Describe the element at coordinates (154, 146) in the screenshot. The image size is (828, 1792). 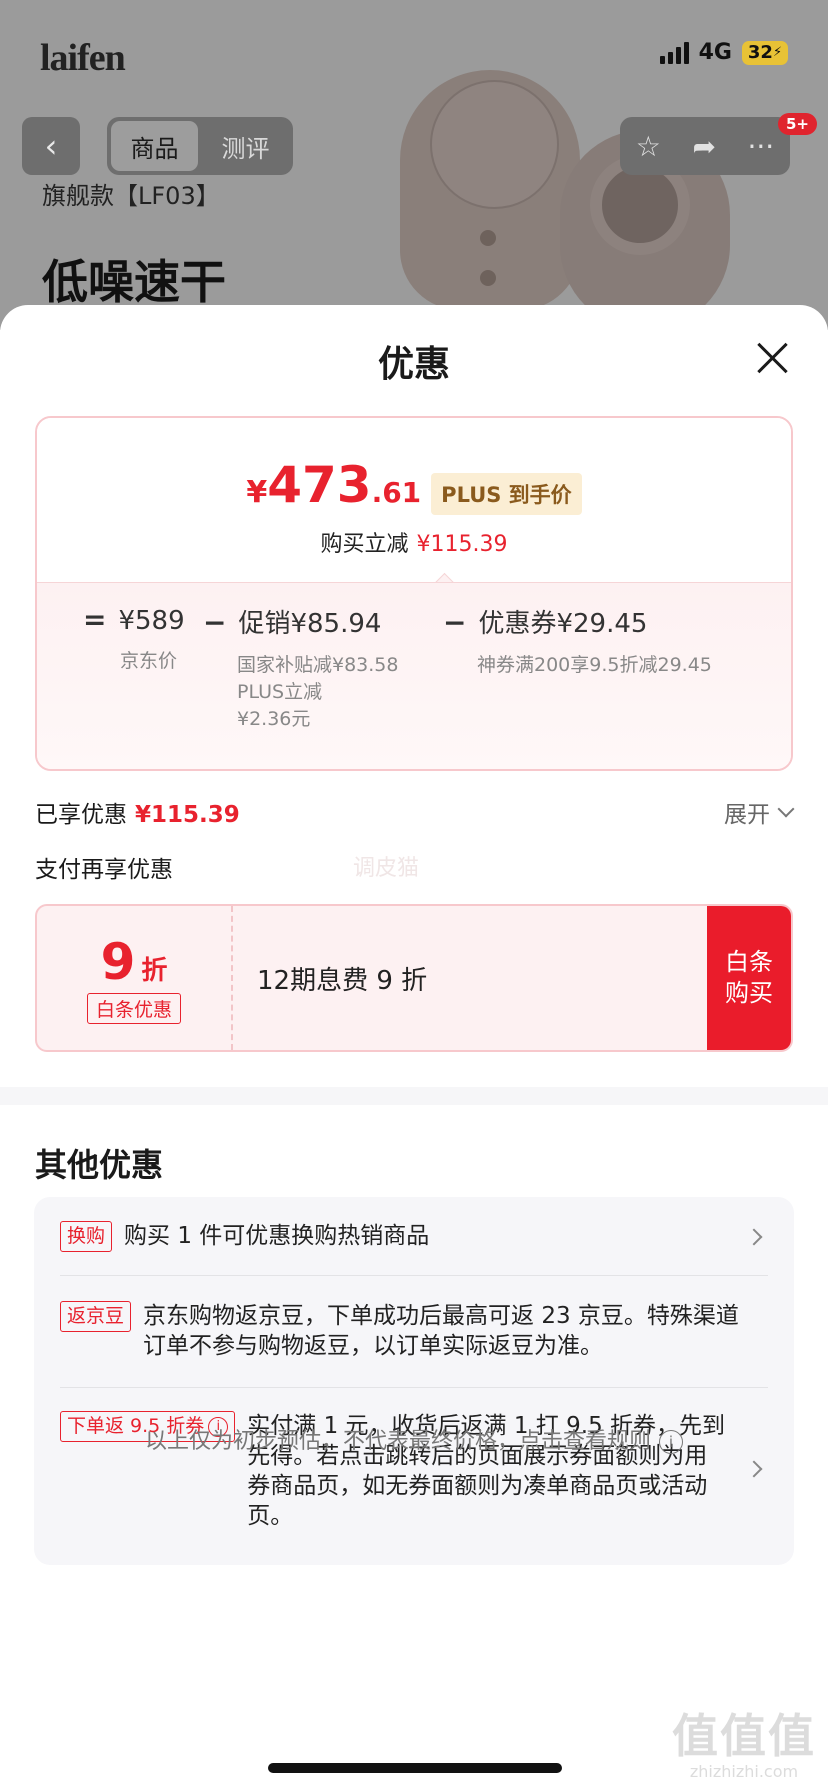
I see `tab-product: 商品` at that location.